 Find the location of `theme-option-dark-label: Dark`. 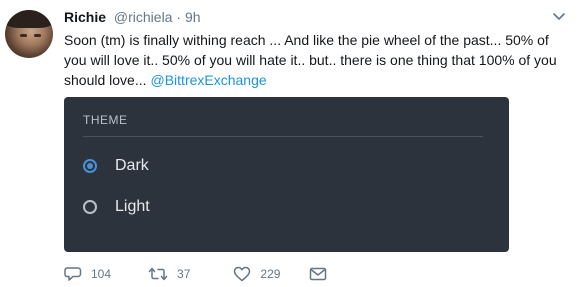

theme-option-dark-label: Dark is located at coordinates (132, 165).